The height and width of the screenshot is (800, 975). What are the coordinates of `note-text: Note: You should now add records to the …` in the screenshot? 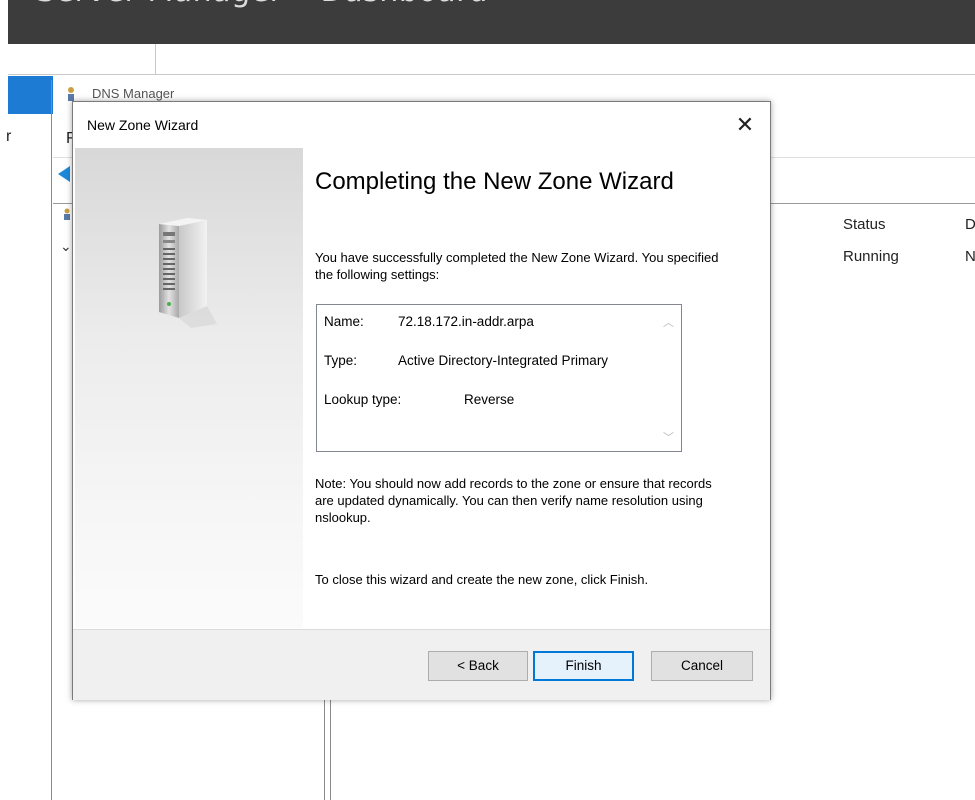 It's located at (513, 500).